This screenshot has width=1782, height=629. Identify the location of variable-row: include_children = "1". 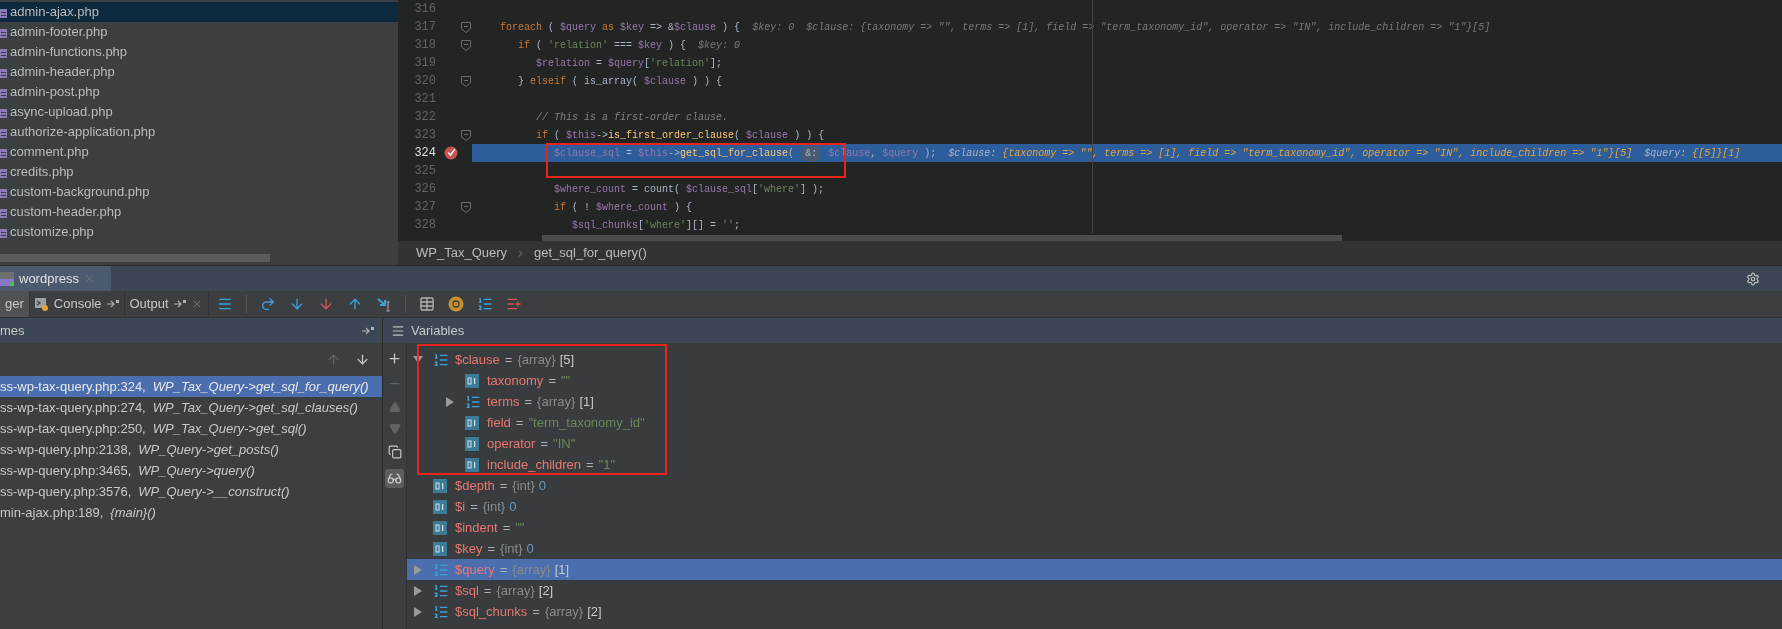
(1094, 464).